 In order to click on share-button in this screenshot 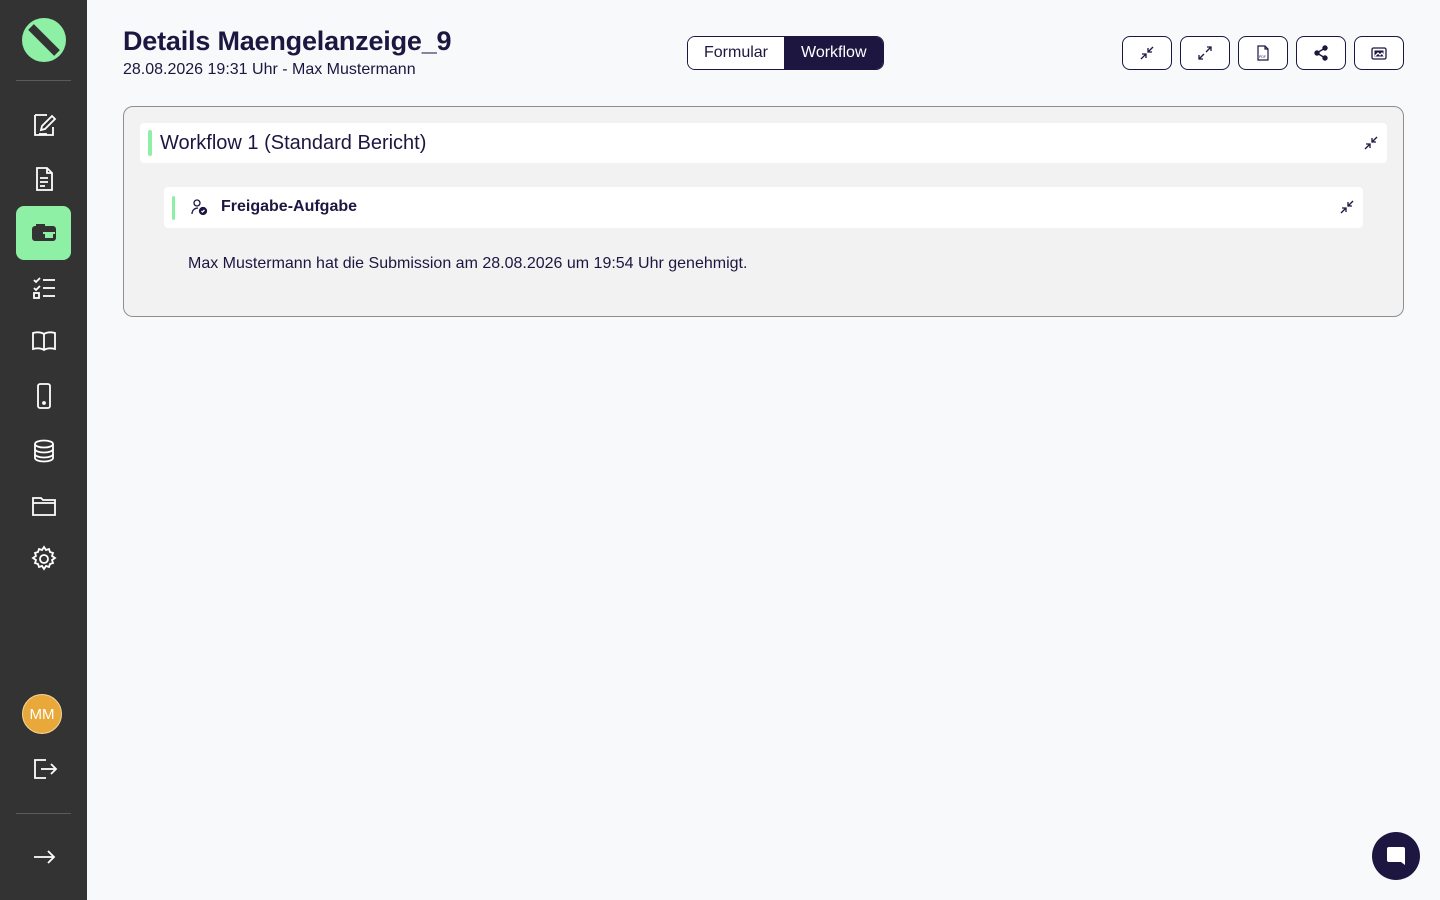, I will do `click(1321, 53)`.